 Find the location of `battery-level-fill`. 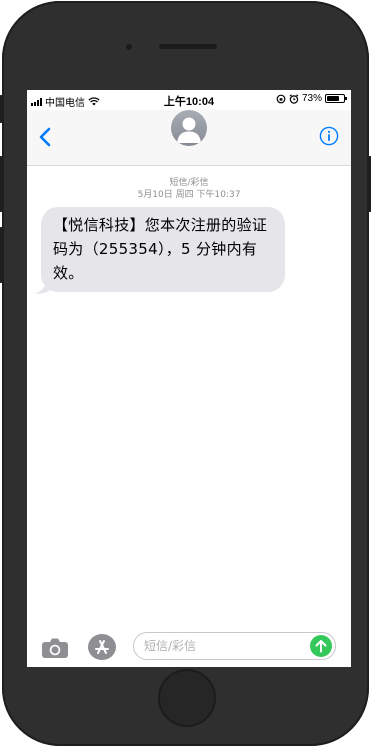

battery-level-fill is located at coordinates (333, 98).